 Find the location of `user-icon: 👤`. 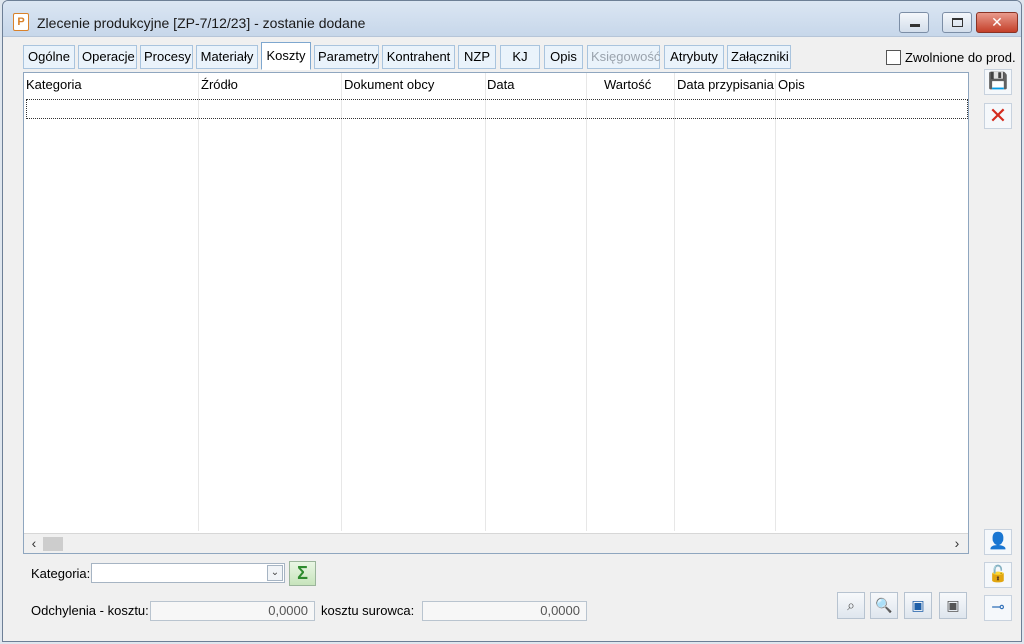

user-icon: 👤 is located at coordinates (998, 541).